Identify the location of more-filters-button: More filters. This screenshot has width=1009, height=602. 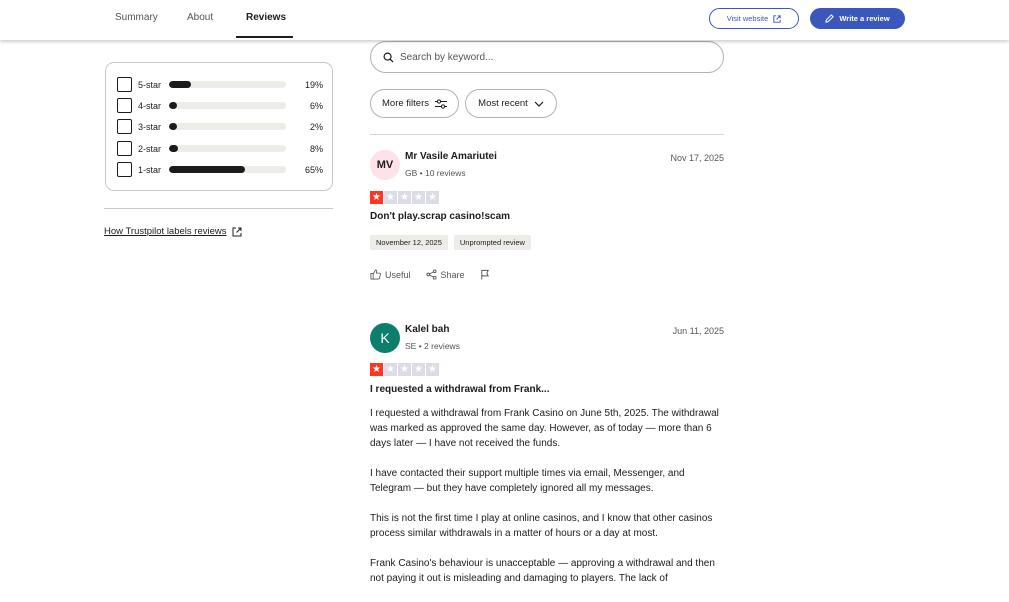
(414, 103).